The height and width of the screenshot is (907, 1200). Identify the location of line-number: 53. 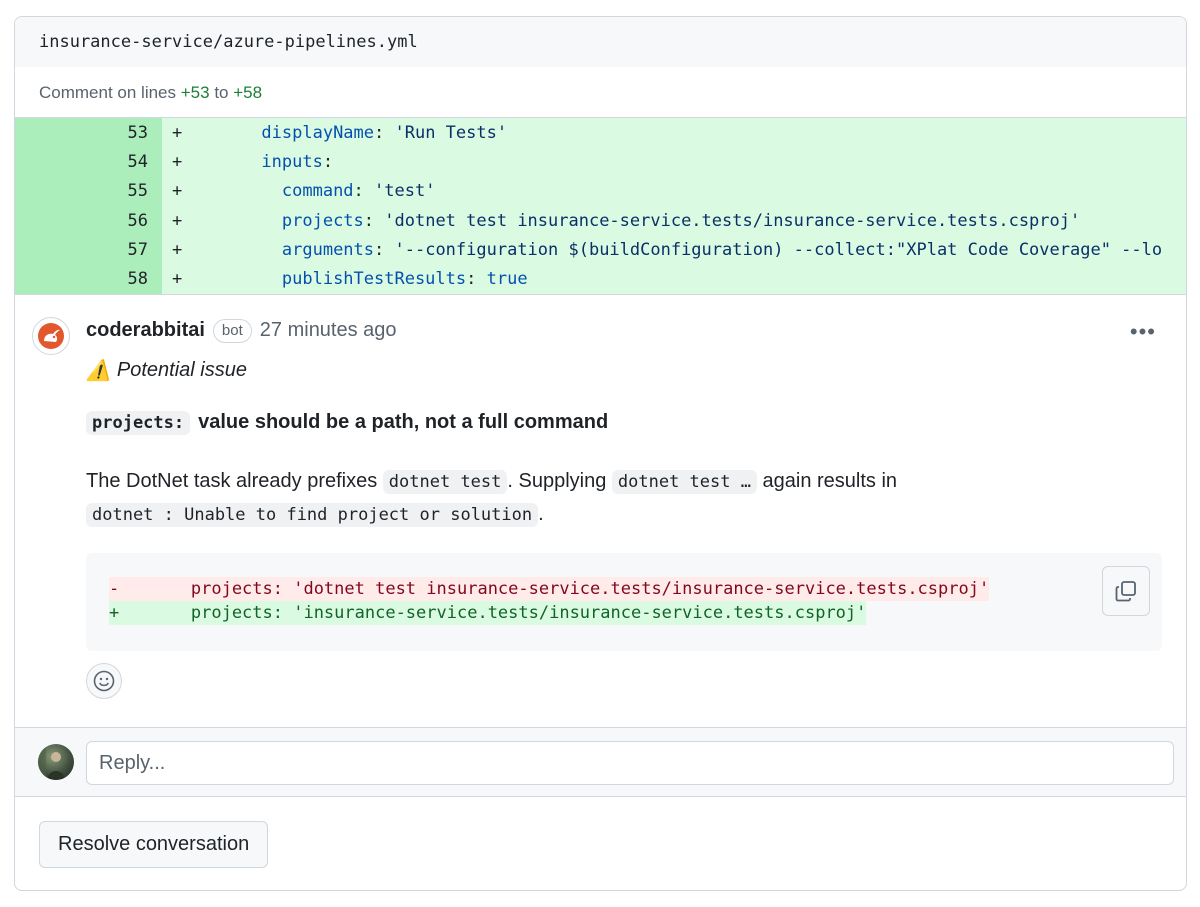
(88, 133).